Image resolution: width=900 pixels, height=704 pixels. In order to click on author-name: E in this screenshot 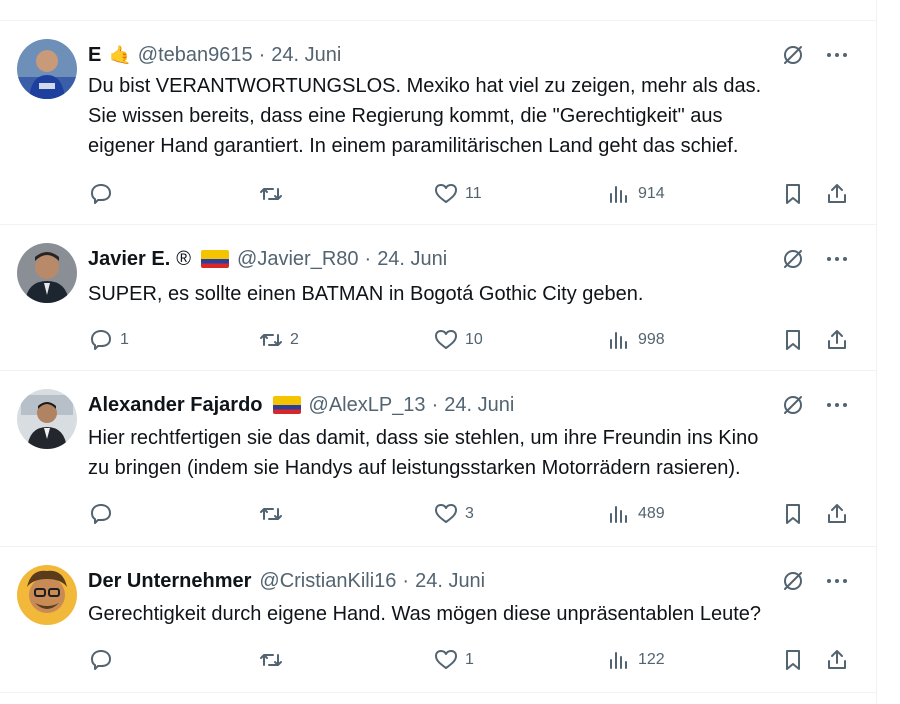, I will do `click(94, 55)`.